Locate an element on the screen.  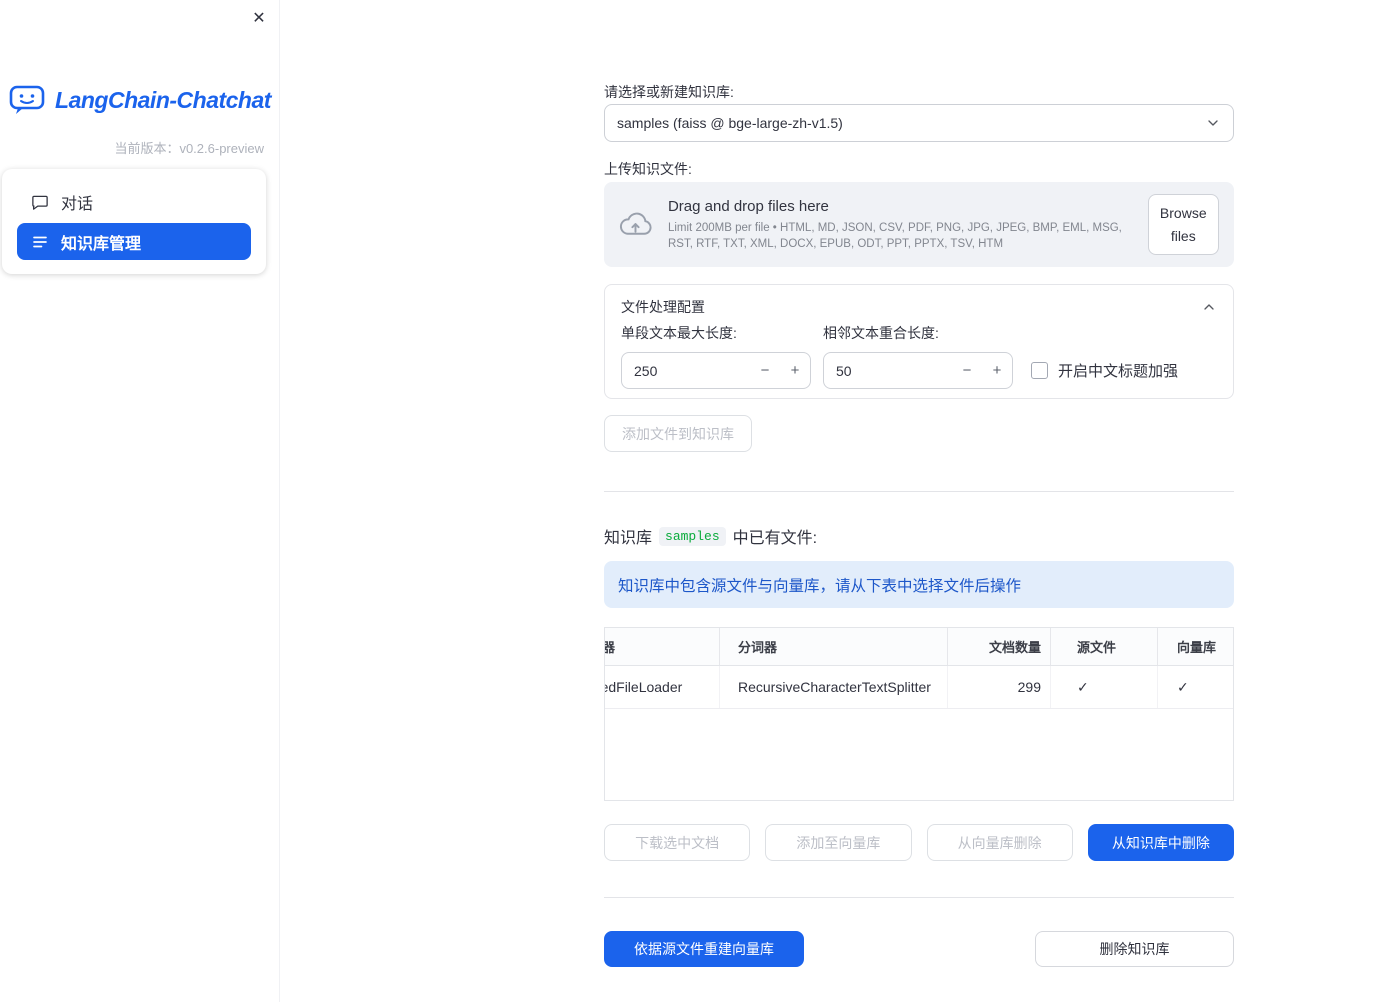
overlap-size-label: 相邻文本重合长度: is located at coordinates (881, 333).